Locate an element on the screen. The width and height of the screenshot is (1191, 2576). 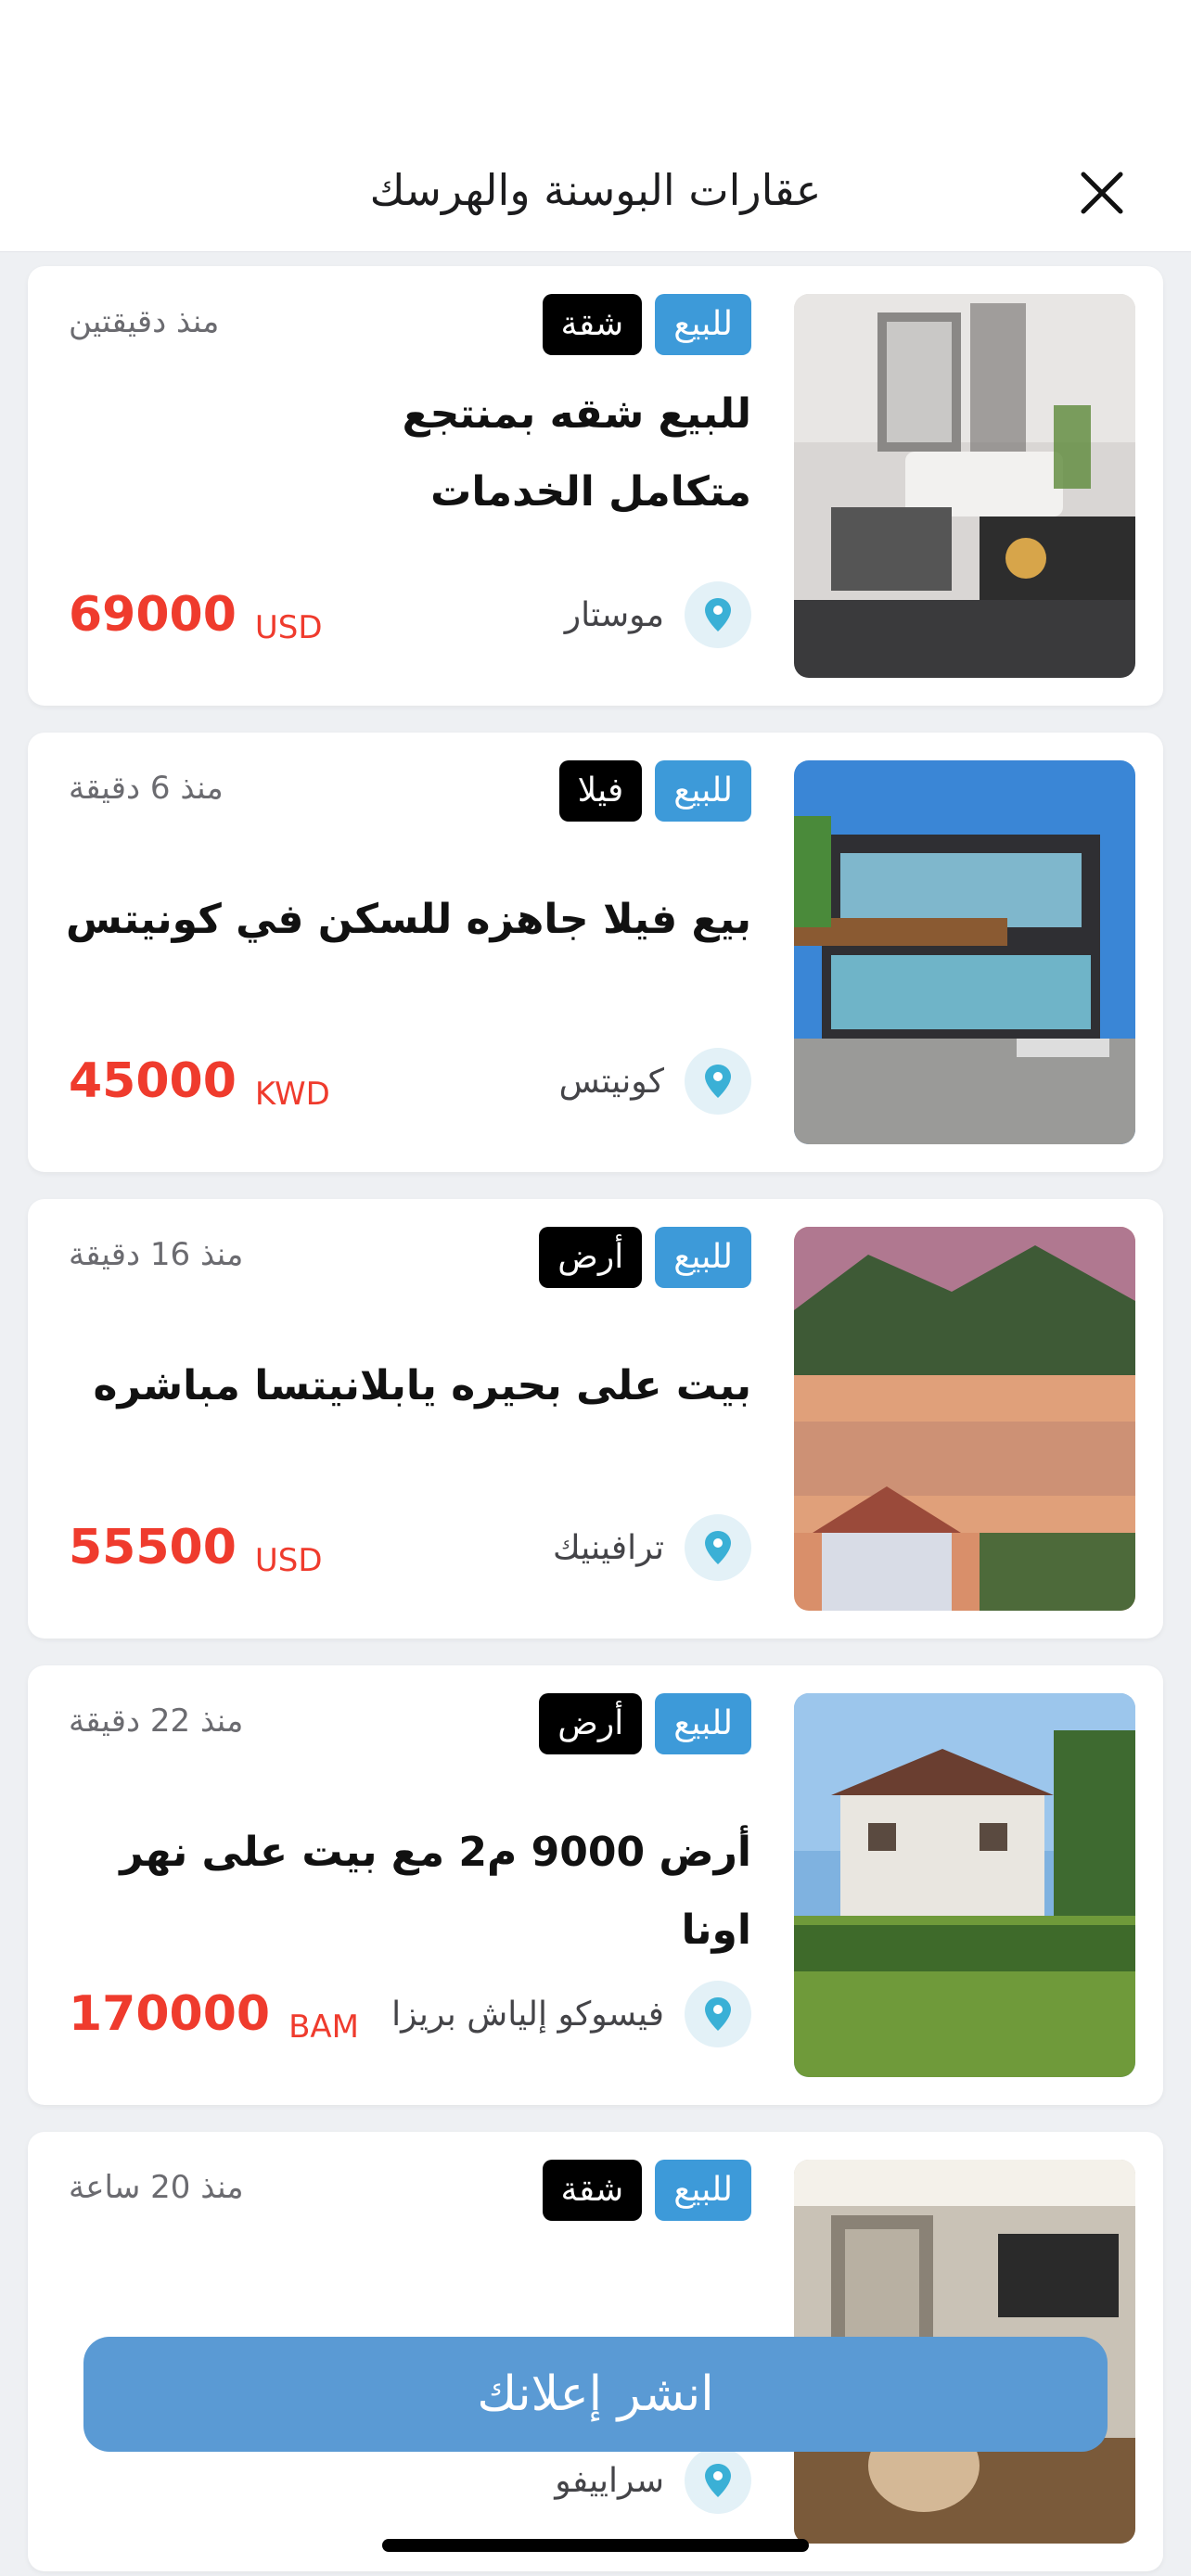
location-text: ترافينيك is located at coordinates (608, 1547).